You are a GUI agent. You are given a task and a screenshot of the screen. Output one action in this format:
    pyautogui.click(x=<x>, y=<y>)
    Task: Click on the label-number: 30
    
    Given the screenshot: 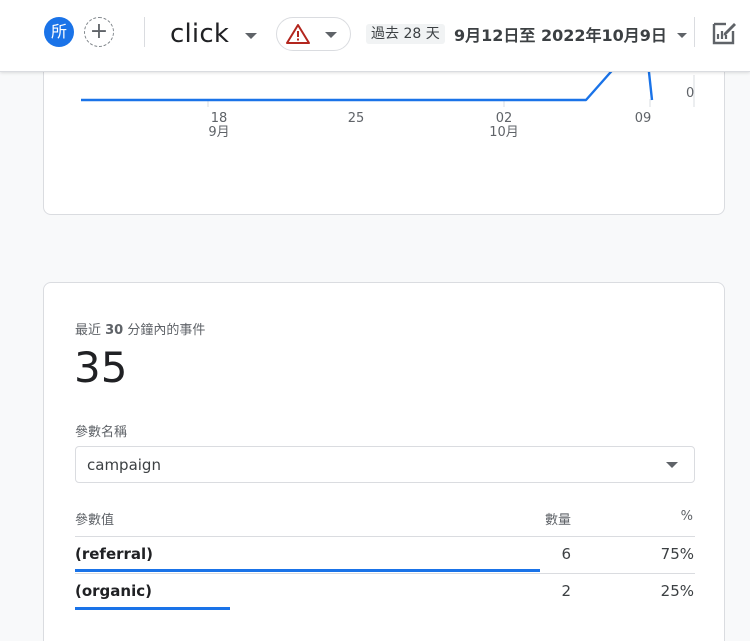 What is the action you would take?
    pyautogui.click(x=114, y=330)
    